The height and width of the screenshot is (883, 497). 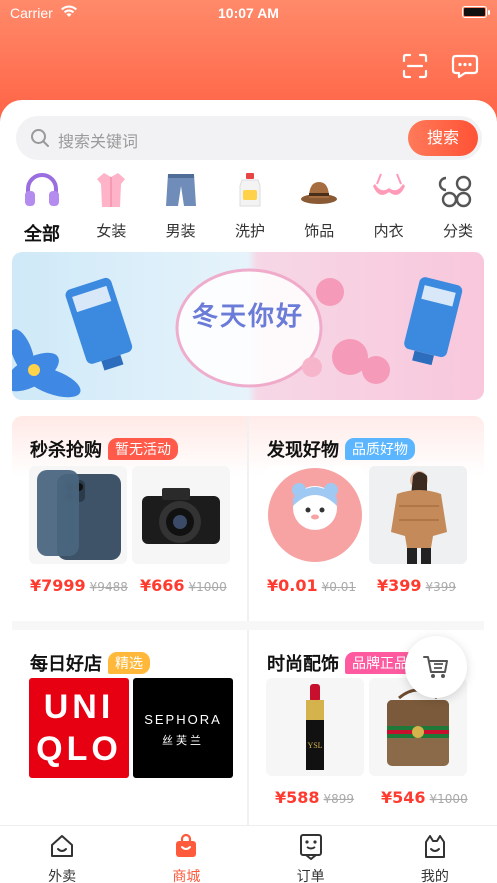 I want to click on category-all: 全部, so click(x=42, y=207).